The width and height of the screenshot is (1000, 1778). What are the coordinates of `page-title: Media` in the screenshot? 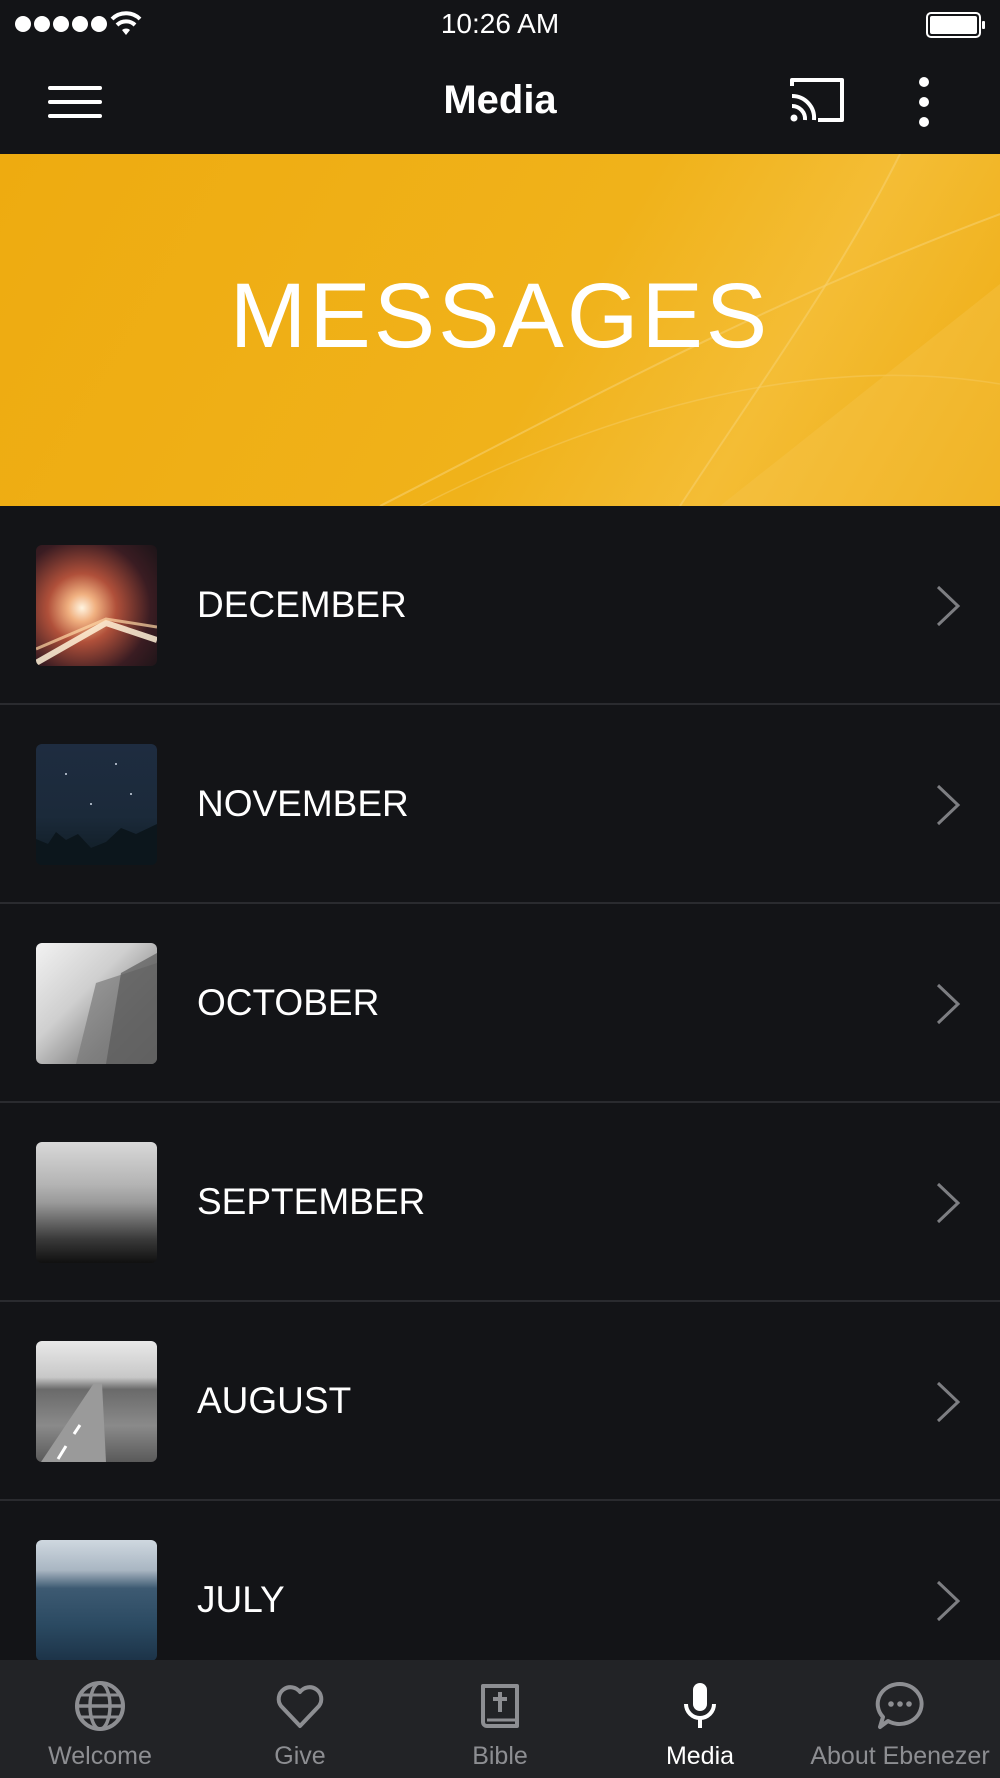 It's located at (500, 100).